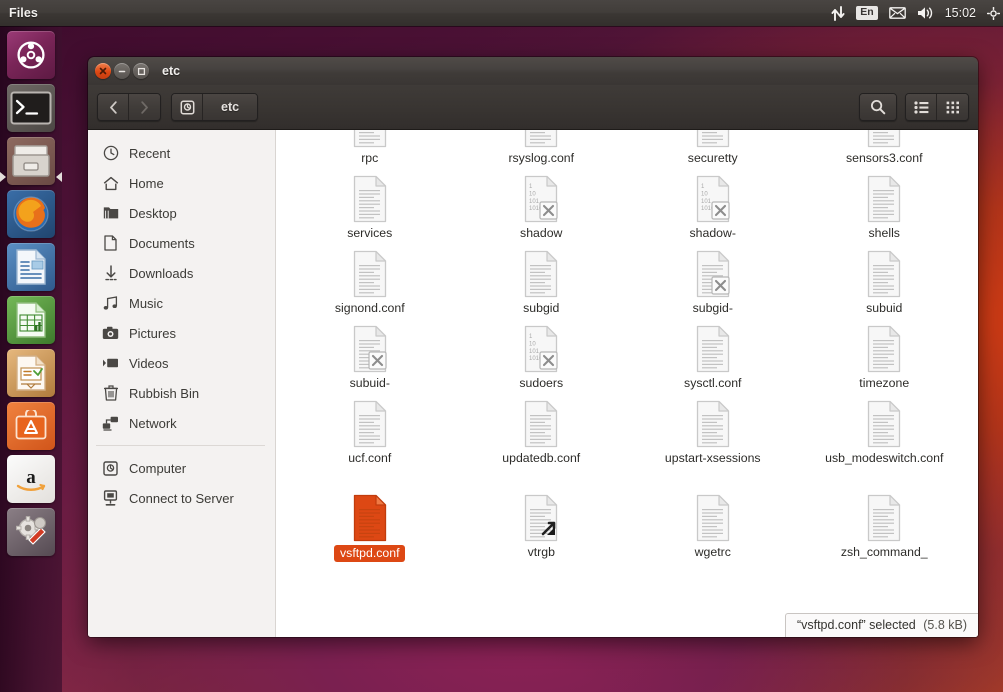 The image size is (1003, 692). What do you see at coordinates (712, 552) in the screenshot?
I see `file-label: wgetrc` at bounding box center [712, 552].